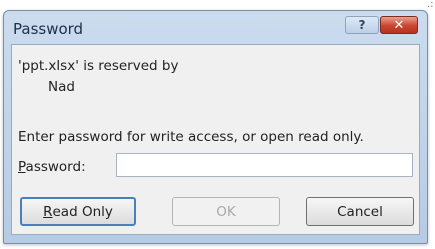 The image size is (435, 249). Describe the element at coordinates (226, 211) in the screenshot. I see `ok-button: OK` at that location.